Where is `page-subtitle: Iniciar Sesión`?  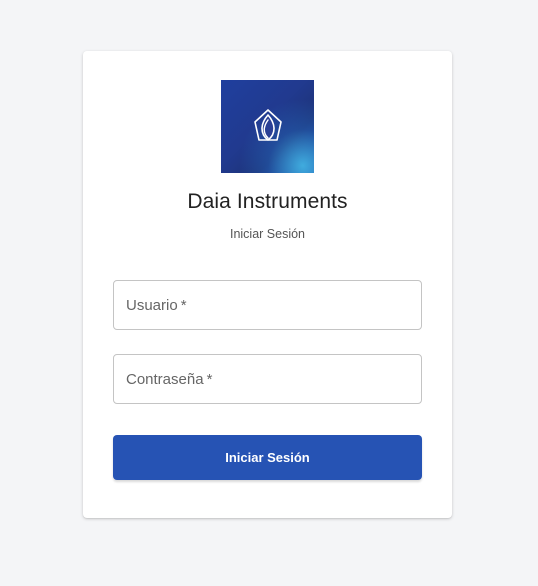
page-subtitle: Iniciar Sesión is located at coordinates (267, 234).